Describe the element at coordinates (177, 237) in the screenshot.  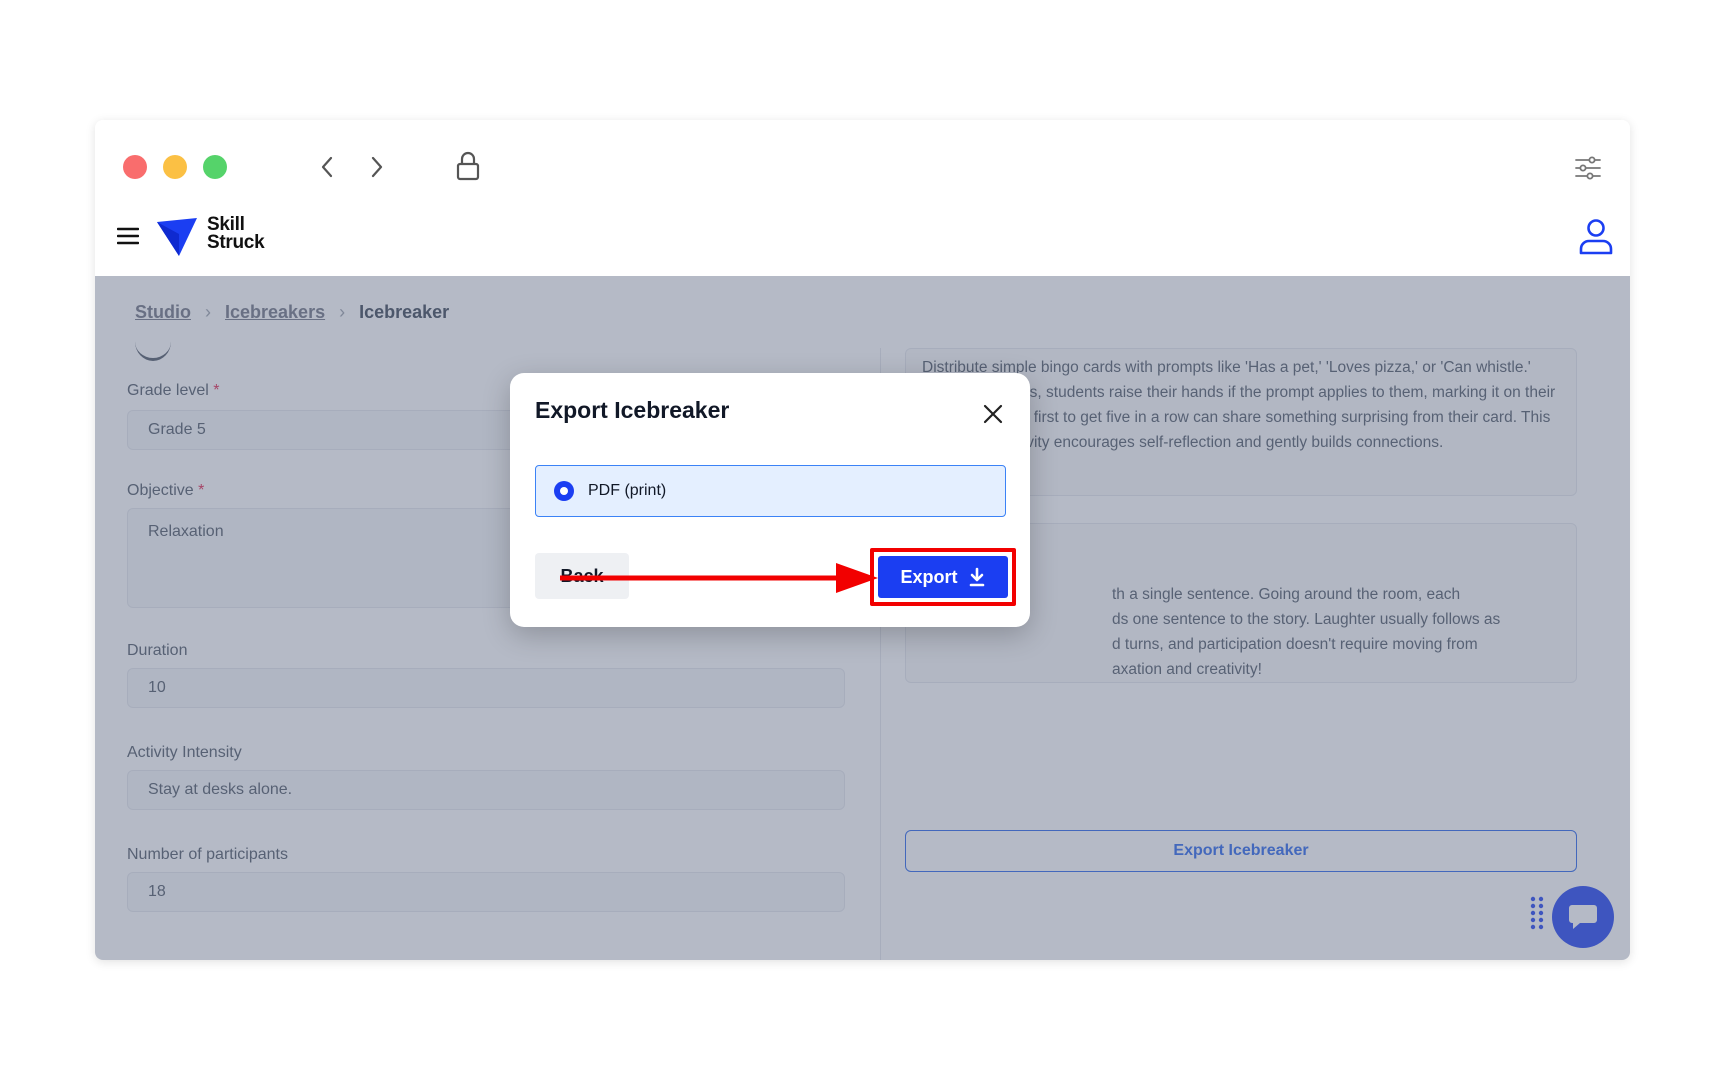
I see `skillstruck-logo-icon` at that location.